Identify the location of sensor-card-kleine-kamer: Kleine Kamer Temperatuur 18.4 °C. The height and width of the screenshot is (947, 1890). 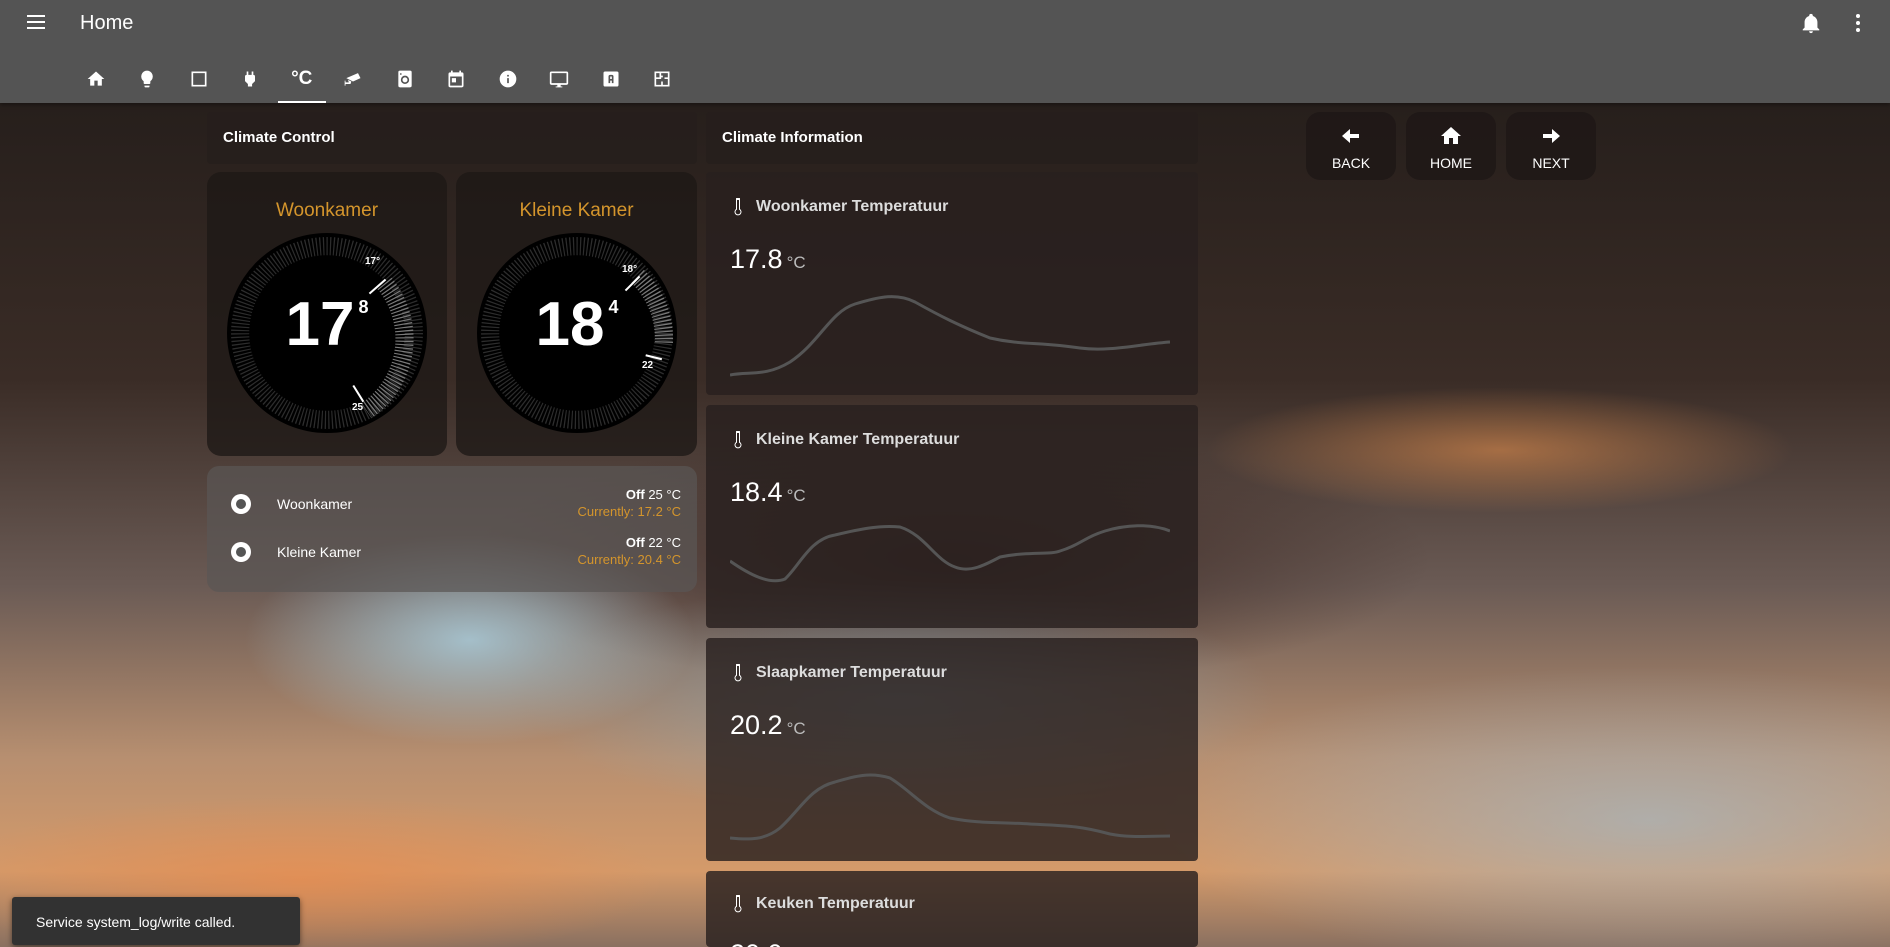
(952, 516).